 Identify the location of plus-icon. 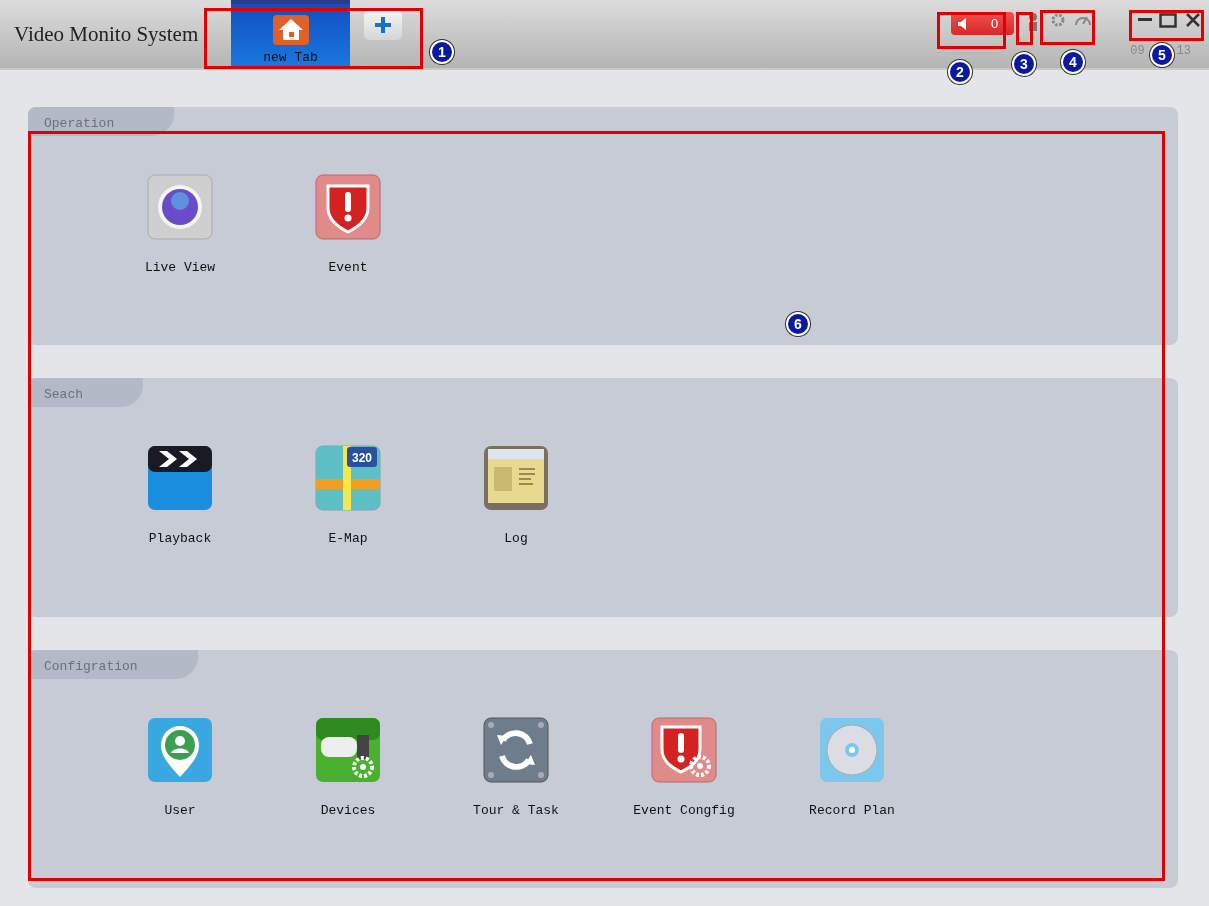
(383, 25).